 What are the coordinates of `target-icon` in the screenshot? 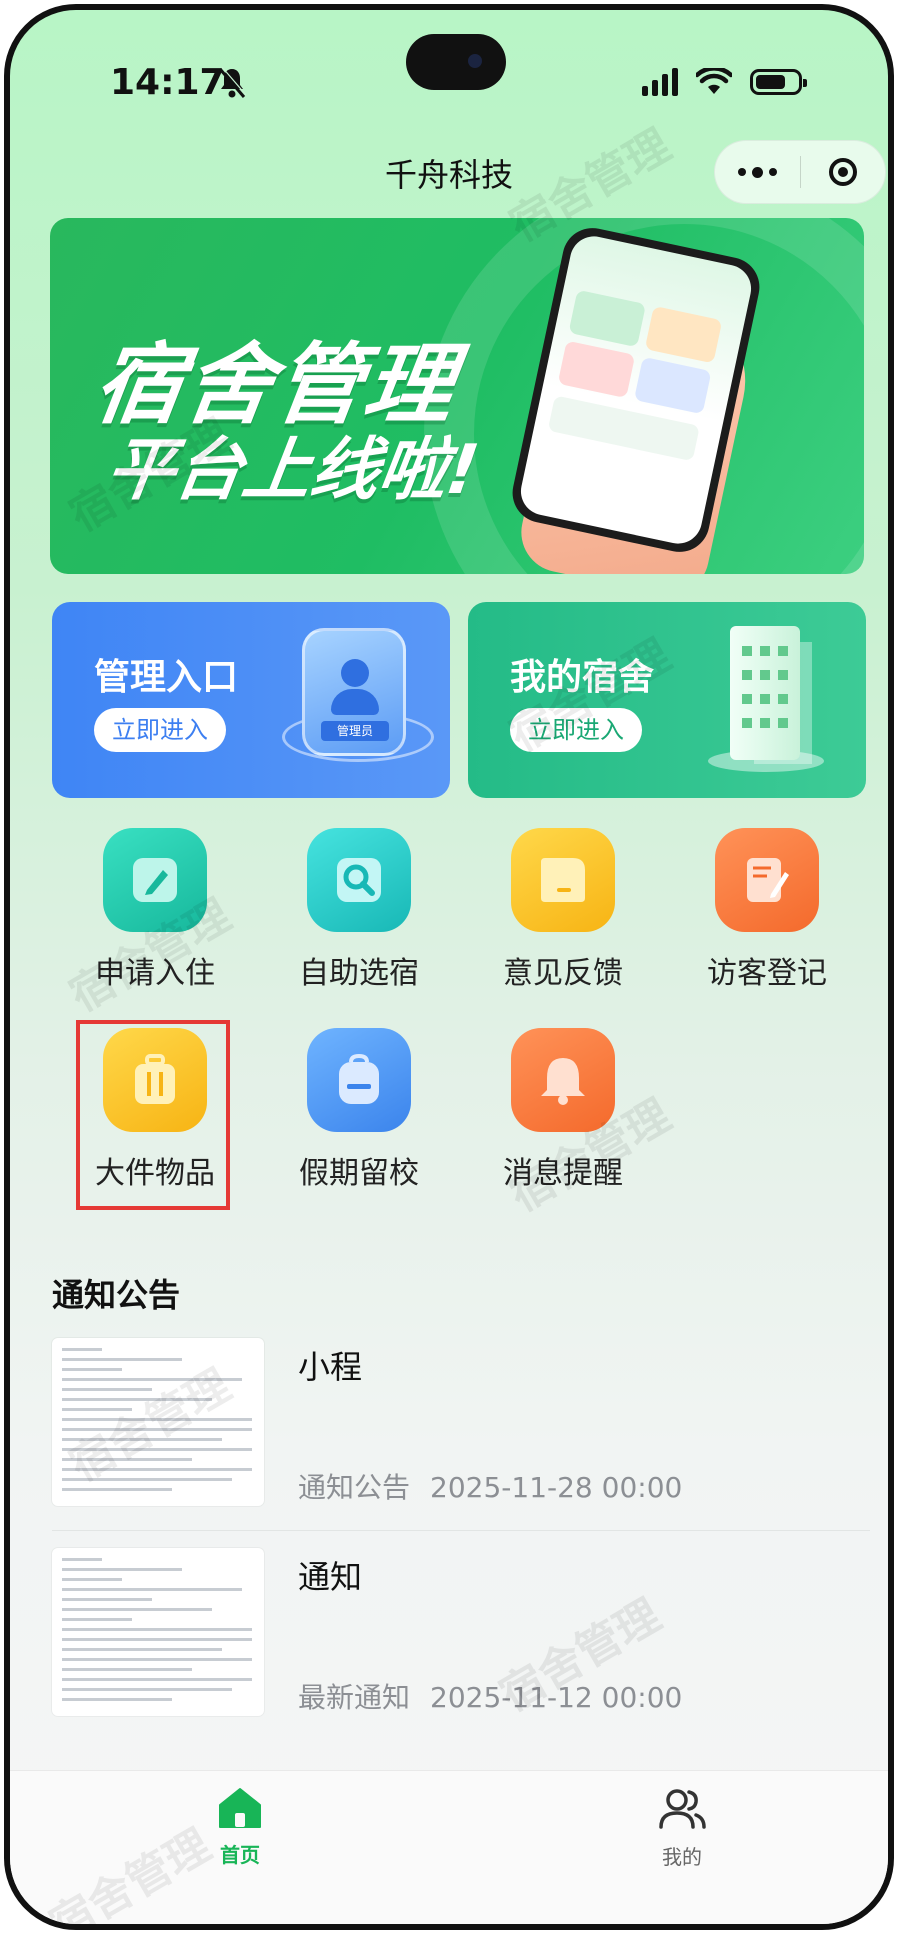 It's located at (843, 172).